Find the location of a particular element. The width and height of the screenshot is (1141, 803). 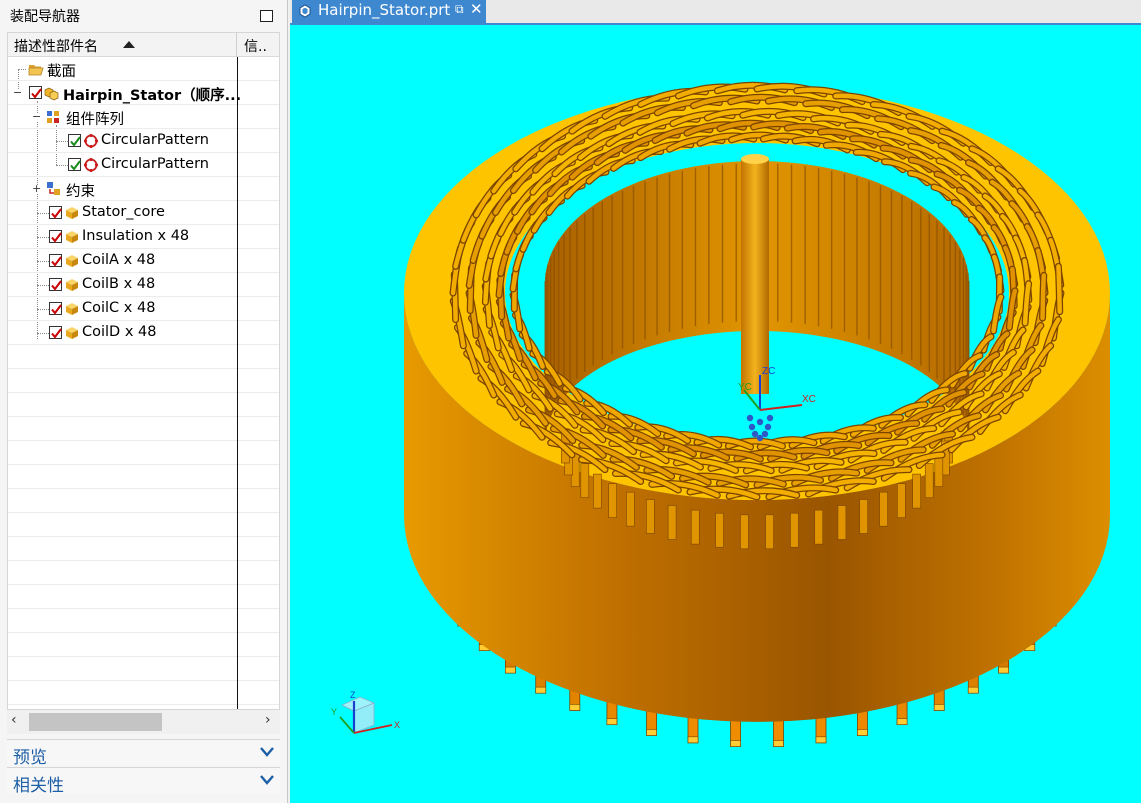

tab-hairpin-stator: Hairpin_Stator.prt ⧉ ✕ is located at coordinates (389, 11).